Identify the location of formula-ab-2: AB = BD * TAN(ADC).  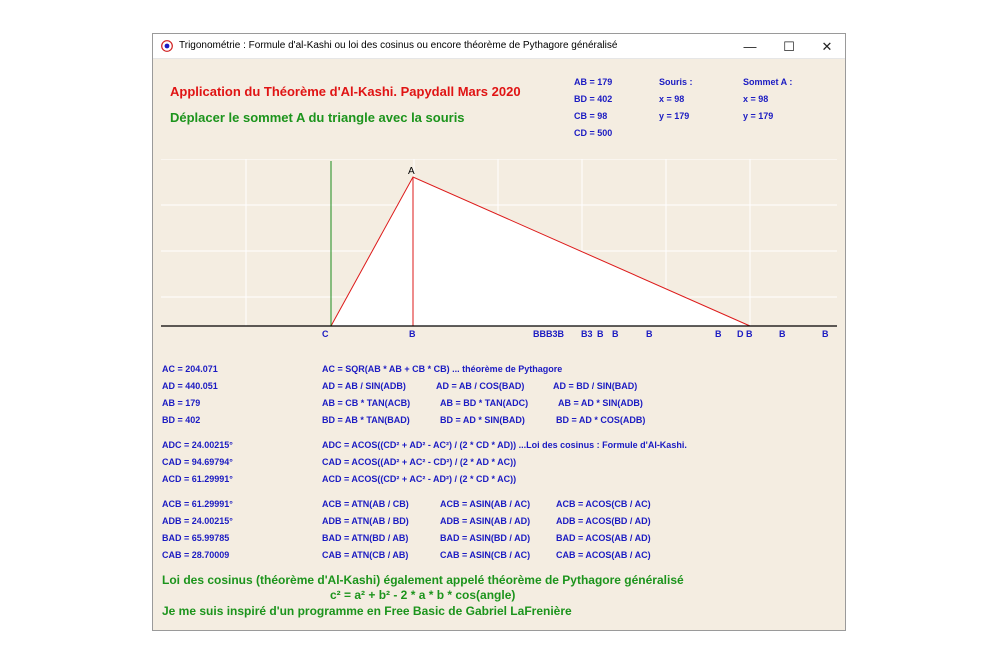
(484, 403).